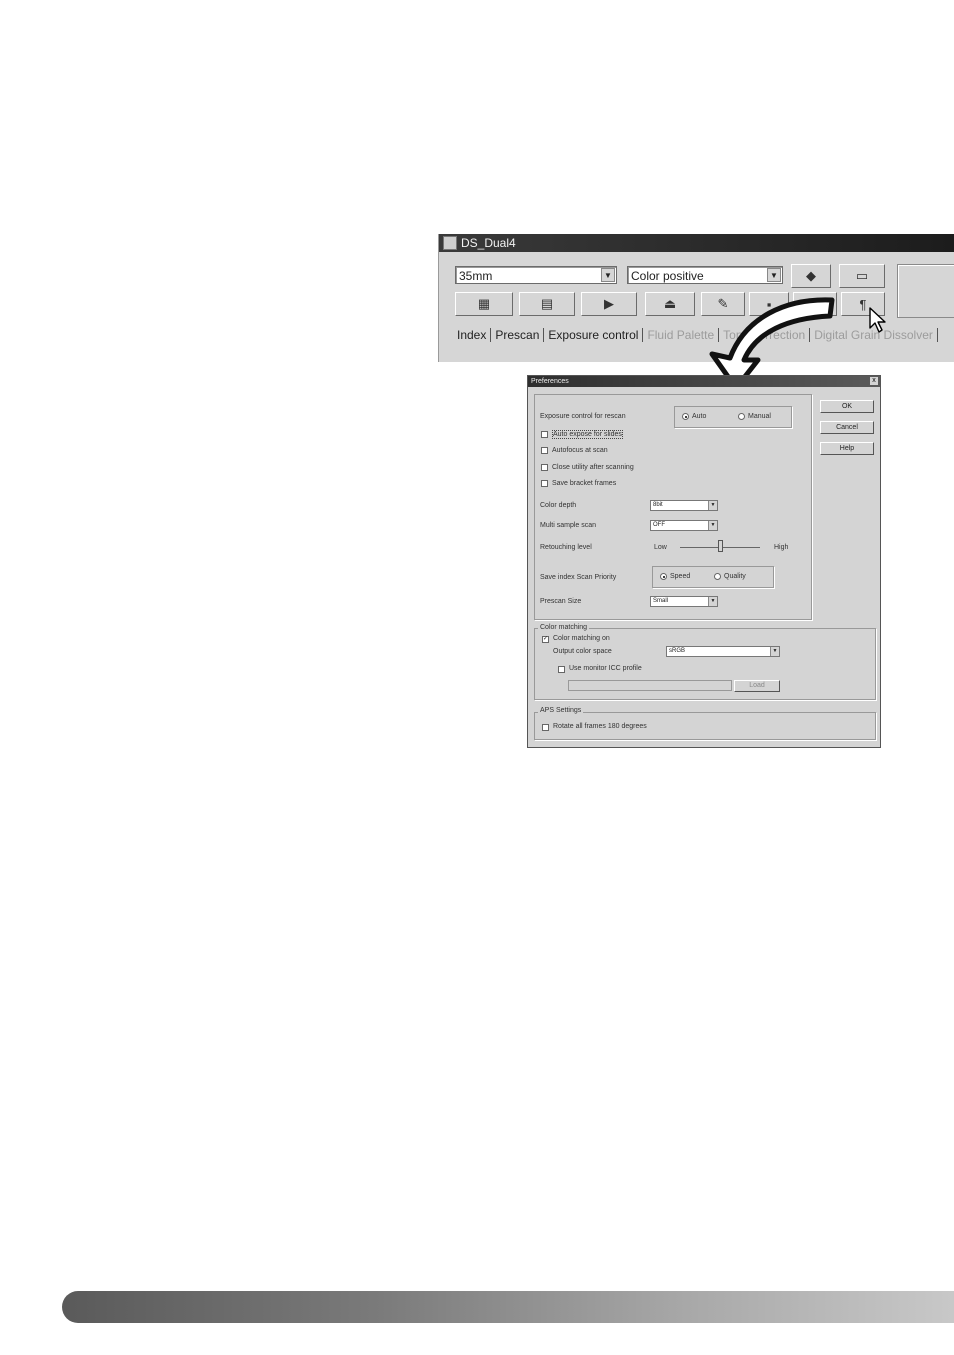 The height and width of the screenshot is (1355, 954). What do you see at coordinates (488, 243) in the screenshot?
I see `window-title: DS_Dual4` at bounding box center [488, 243].